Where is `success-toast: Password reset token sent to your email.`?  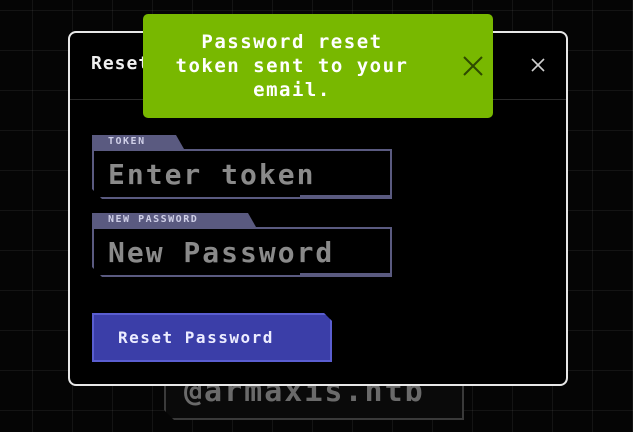
success-toast: Password reset token sent to your email. is located at coordinates (318, 66).